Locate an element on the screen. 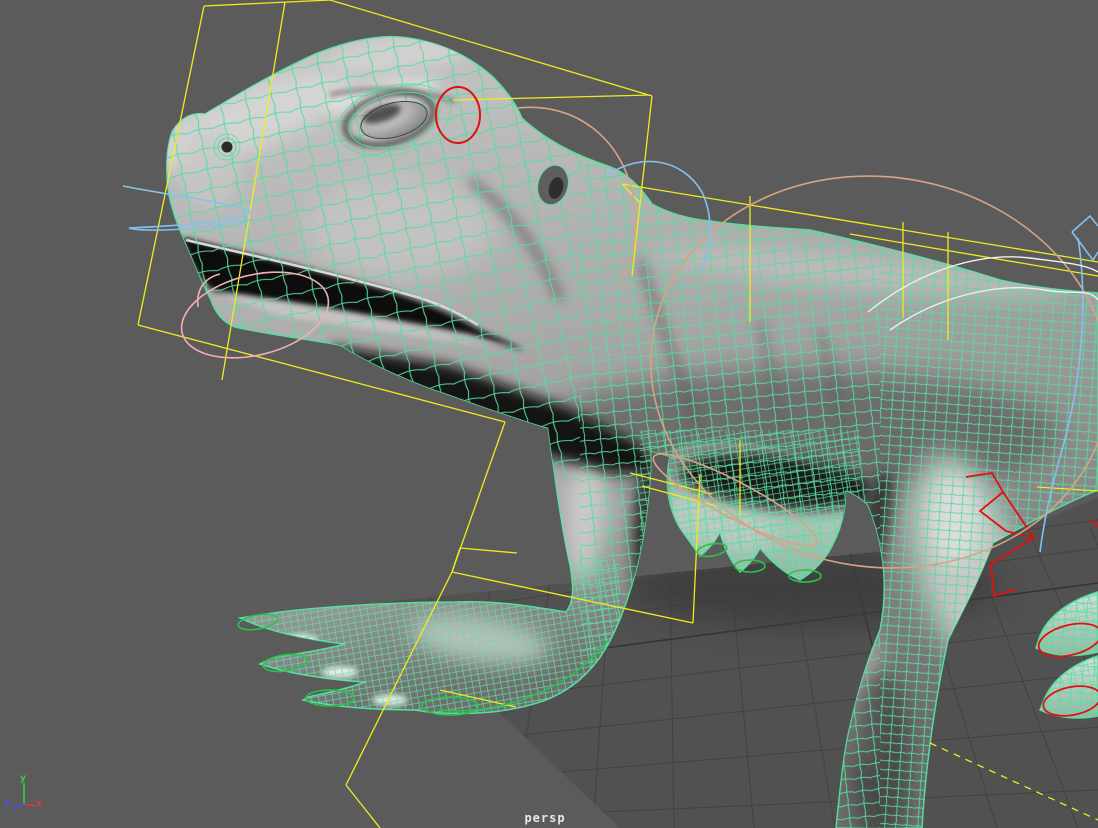 The width and height of the screenshot is (1098, 828). z-axis-label: z is located at coordinates (7, 803).